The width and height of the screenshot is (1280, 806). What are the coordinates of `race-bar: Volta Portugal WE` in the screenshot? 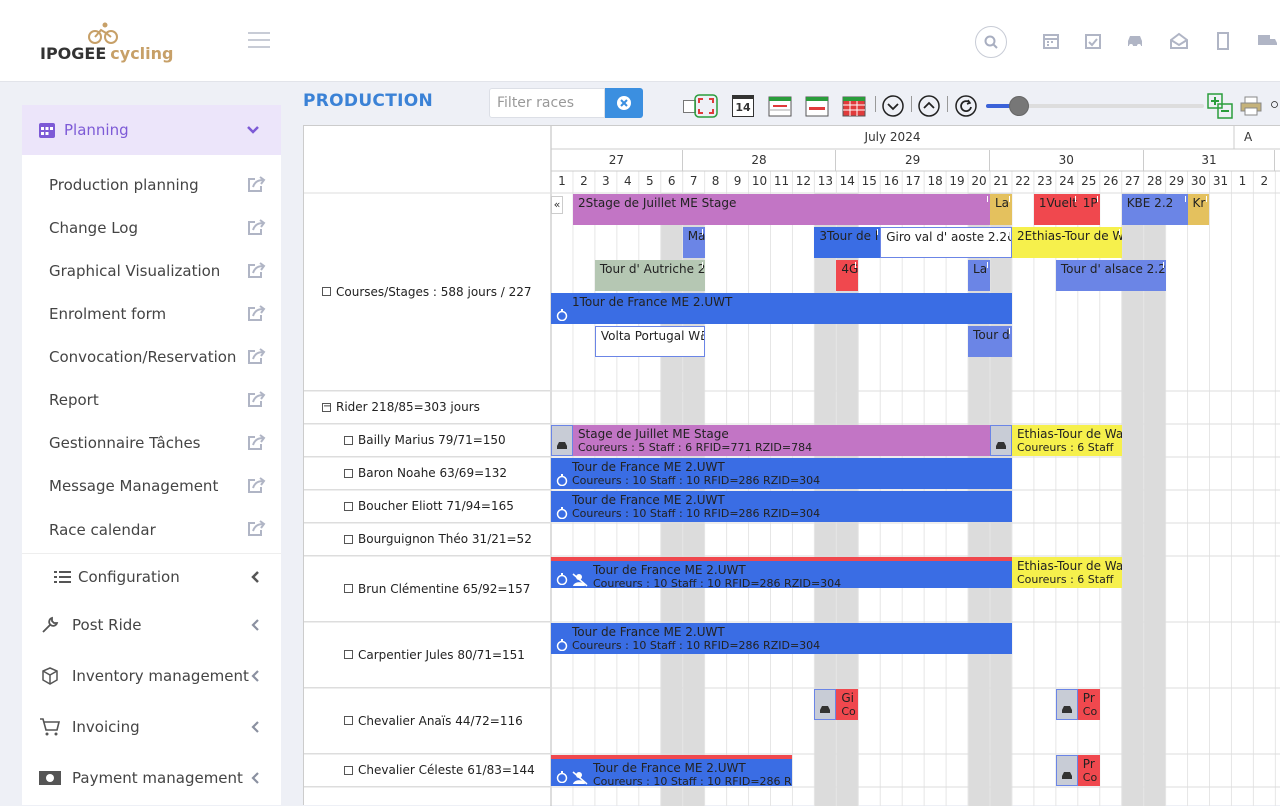 It's located at (649, 341).